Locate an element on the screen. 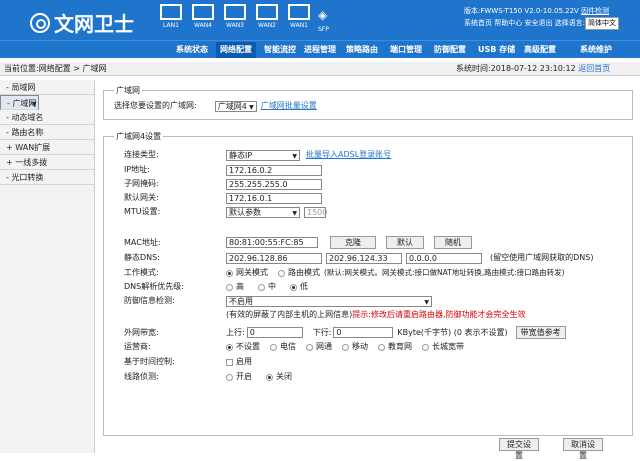  submit-button: 提交设置 is located at coordinates (519, 449).